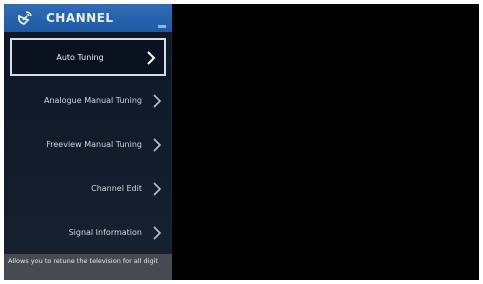 The height and width of the screenshot is (284, 483). I want to click on menu-item-signal-information: Signal Information, so click(88, 232).